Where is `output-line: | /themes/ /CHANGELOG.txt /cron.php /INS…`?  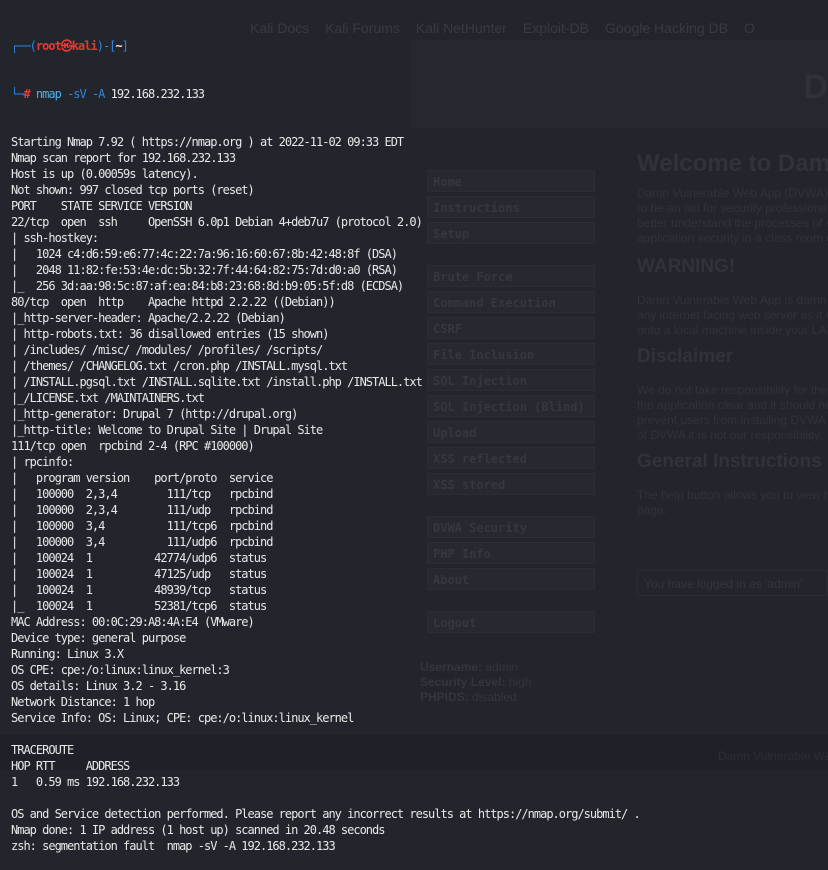
output-line: | /themes/ /CHANGELOG.txt /cron.php /INS… is located at coordinates (182, 366).